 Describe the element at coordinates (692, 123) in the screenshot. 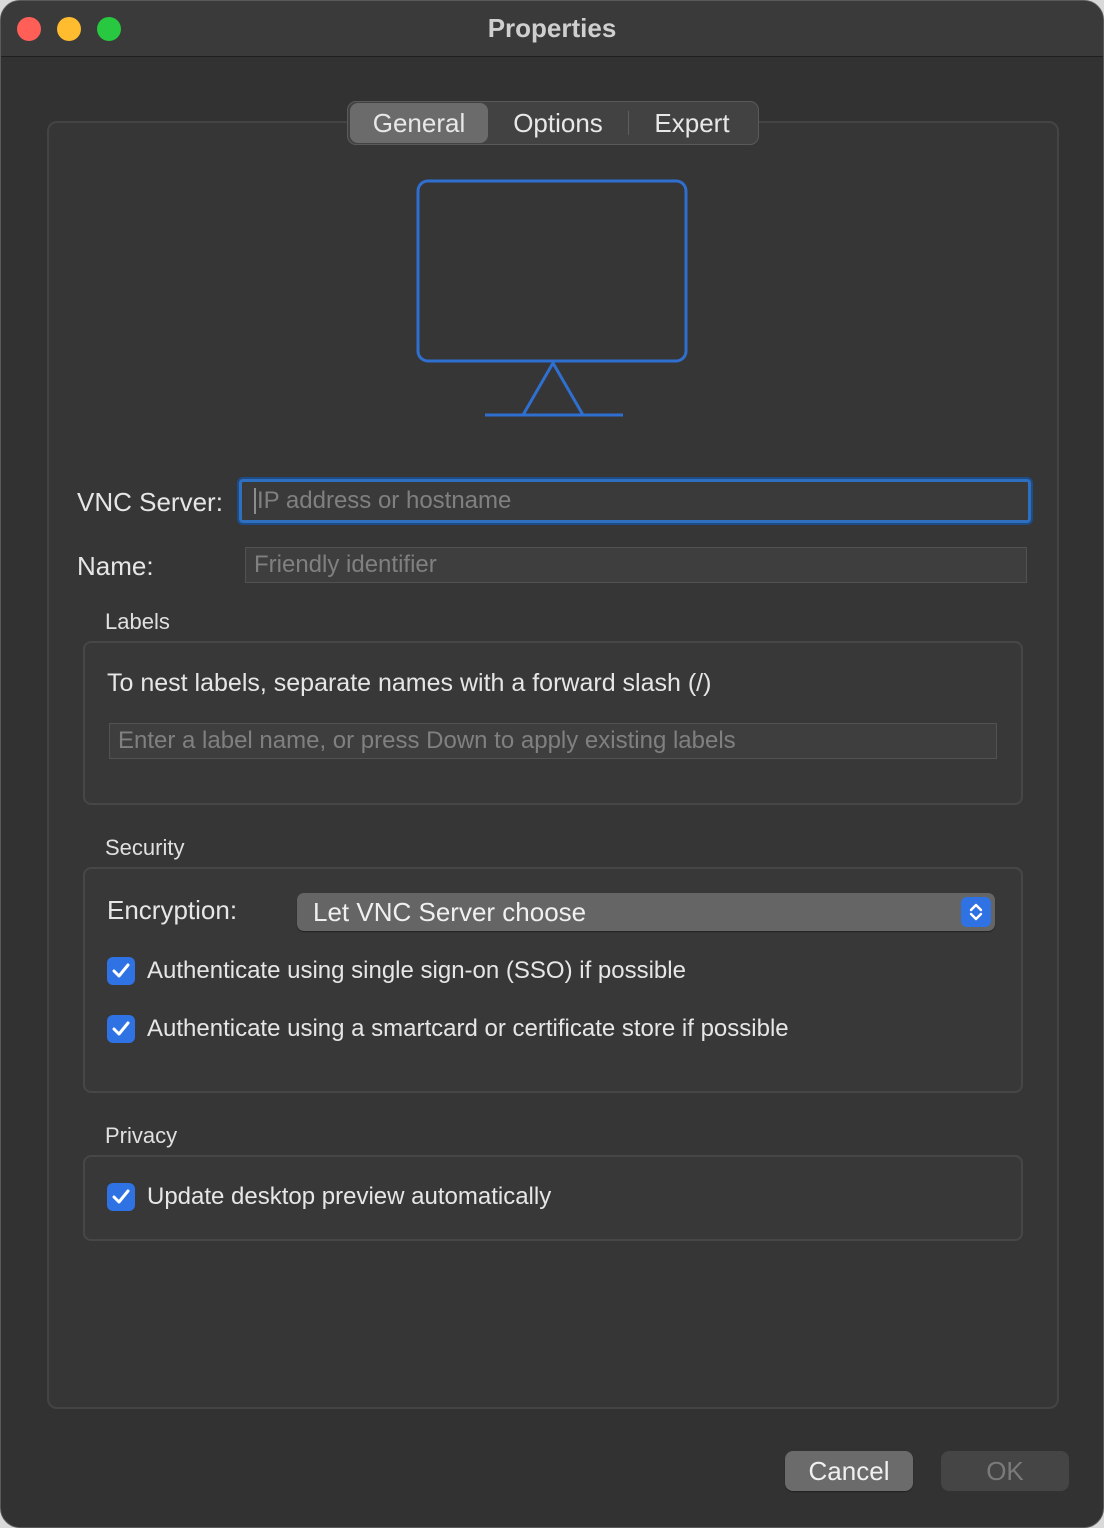

I see `tab-expert: Expert` at that location.